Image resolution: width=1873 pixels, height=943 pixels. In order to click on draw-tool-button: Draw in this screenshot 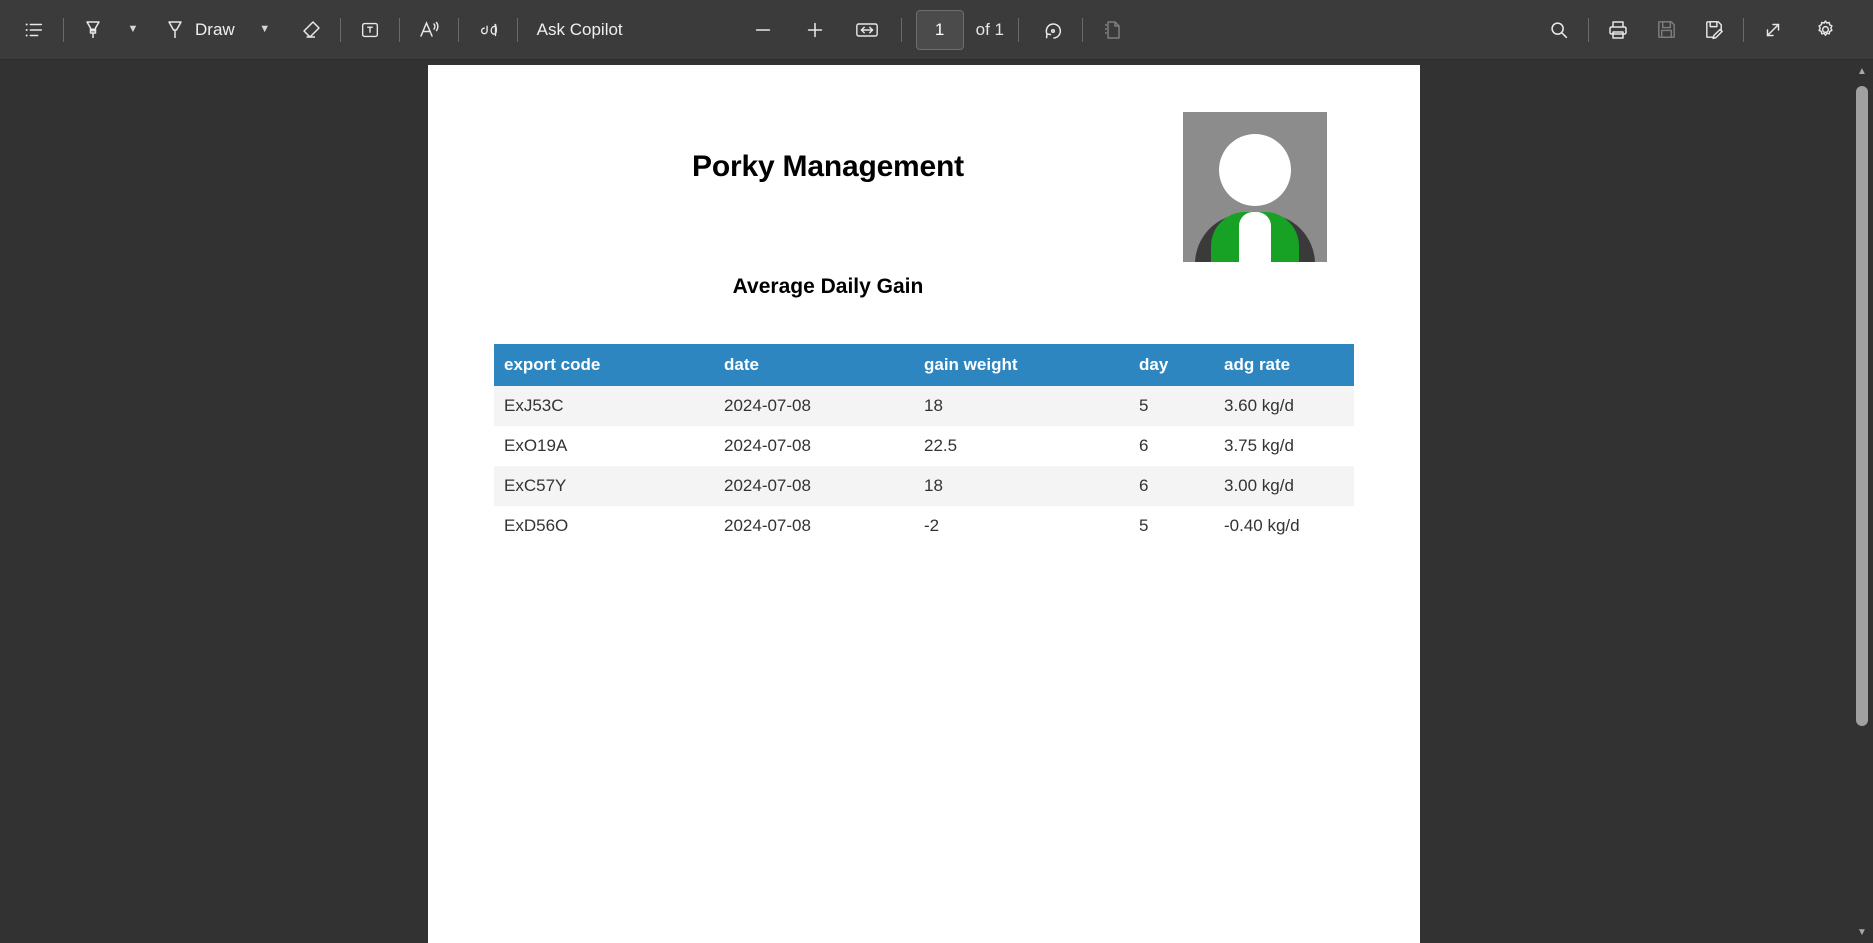, I will do `click(199, 30)`.